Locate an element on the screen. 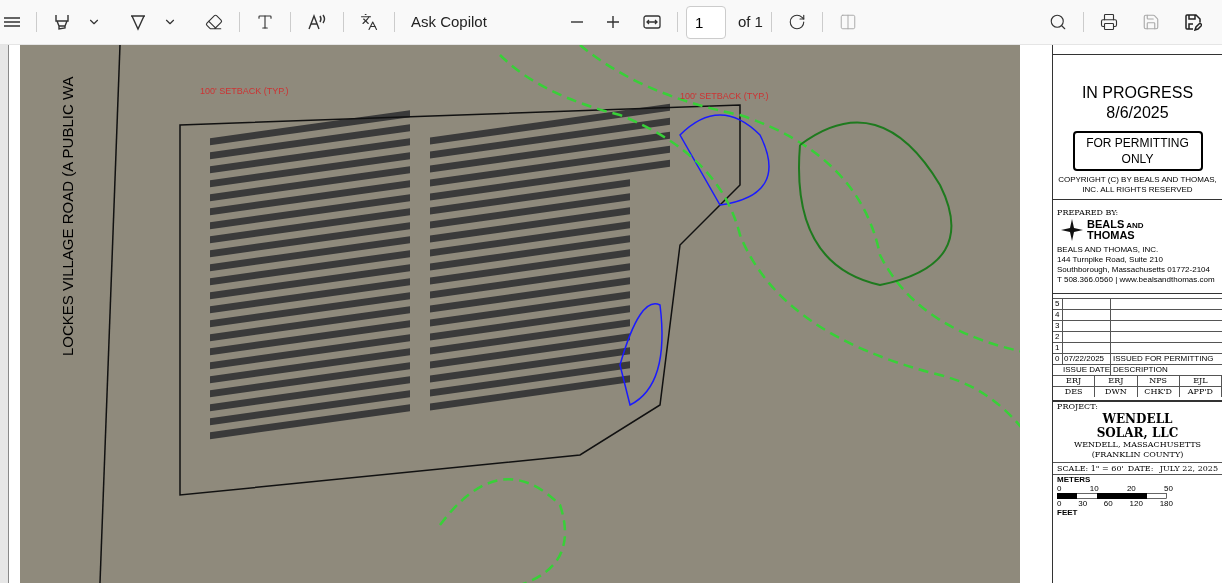  rotate-icon is located at coordinates (796, 22).